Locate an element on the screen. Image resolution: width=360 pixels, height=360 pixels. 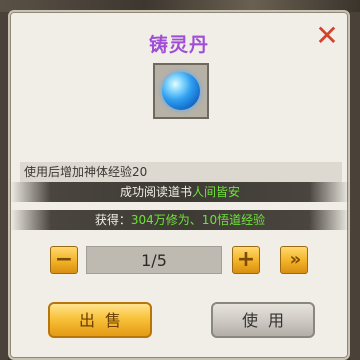
decrease-quantity-button: − is located at coordinates (64, 260).